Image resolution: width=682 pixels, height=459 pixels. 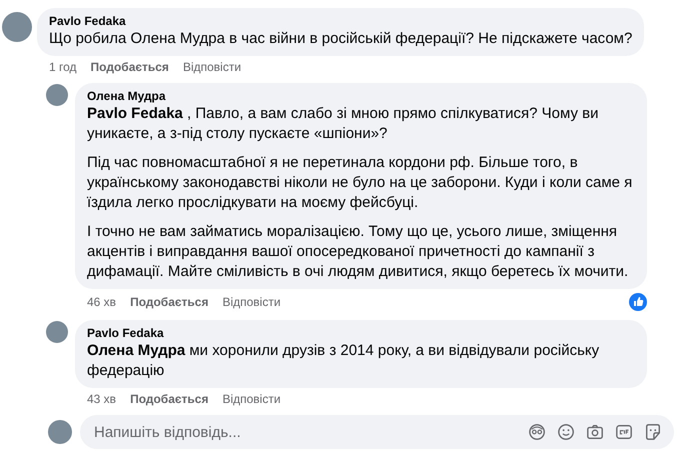 What do you see at coordinates (360, 183) in the screenshot?
I see `comment-text: Під час повномасштабної я не перетинала кордони рф. Більше того, в українському законодавстві ніколи не було на це заборони. Куди і коли саме я їздила легко прослідкувати на моєму фейсбуці.` at bounding box center [360, 183].